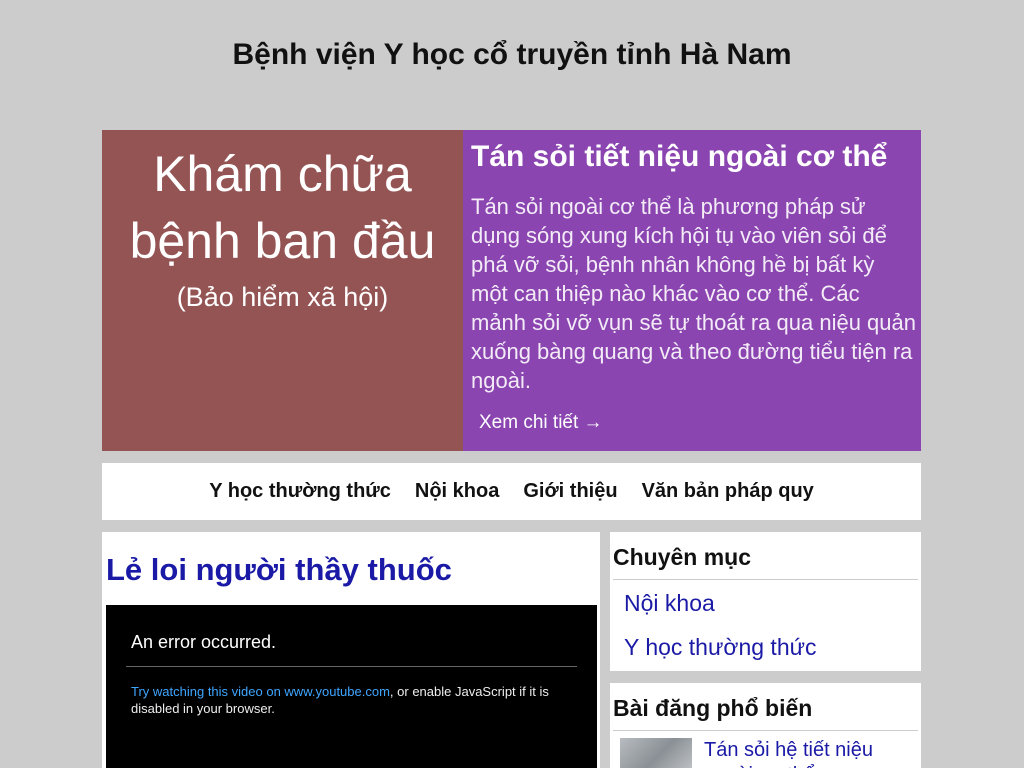  I want to click on nav-item-y-hoc-thuong-thuc: Y học thường thức, so click(300, 491).